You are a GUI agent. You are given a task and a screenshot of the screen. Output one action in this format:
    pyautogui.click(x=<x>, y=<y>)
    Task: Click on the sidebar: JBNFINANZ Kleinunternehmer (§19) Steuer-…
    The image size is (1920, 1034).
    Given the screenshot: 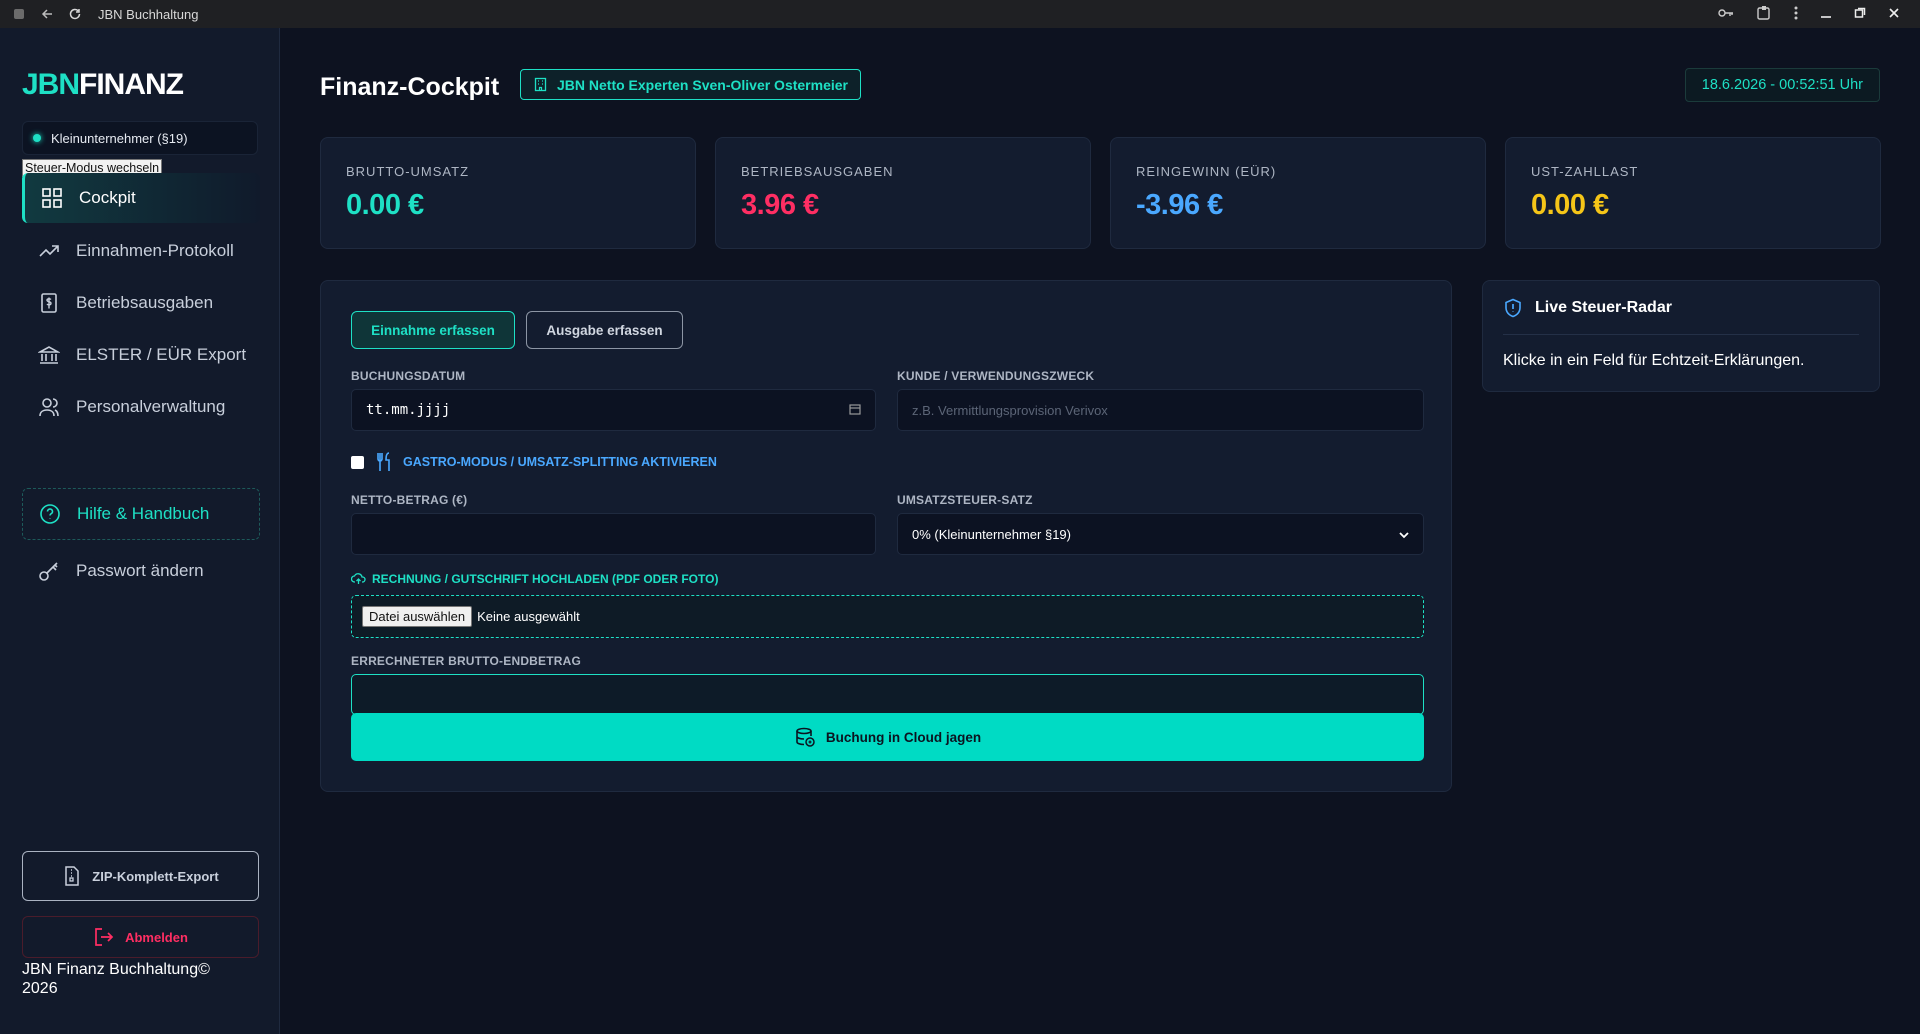 What is the action you would take?
    pyautogui.click(x=140, y=531)
    